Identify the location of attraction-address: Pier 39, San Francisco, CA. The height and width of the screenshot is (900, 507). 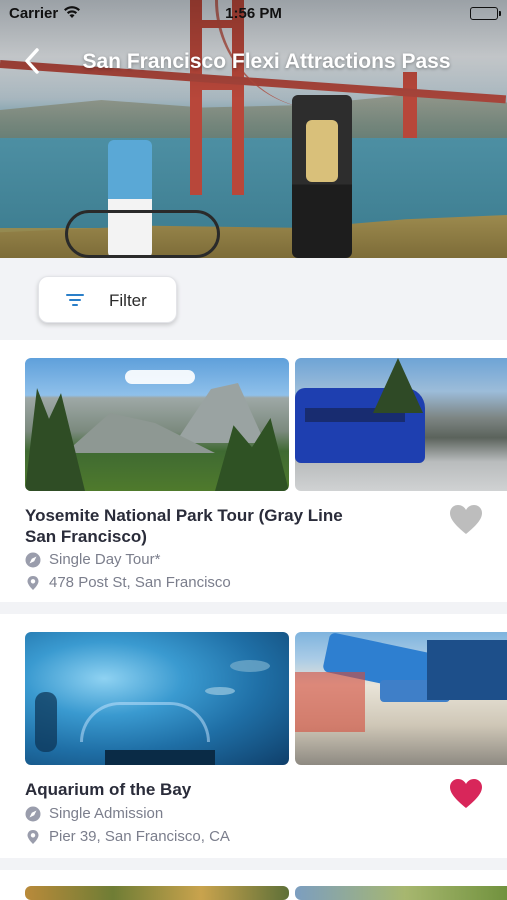
(127, 836).